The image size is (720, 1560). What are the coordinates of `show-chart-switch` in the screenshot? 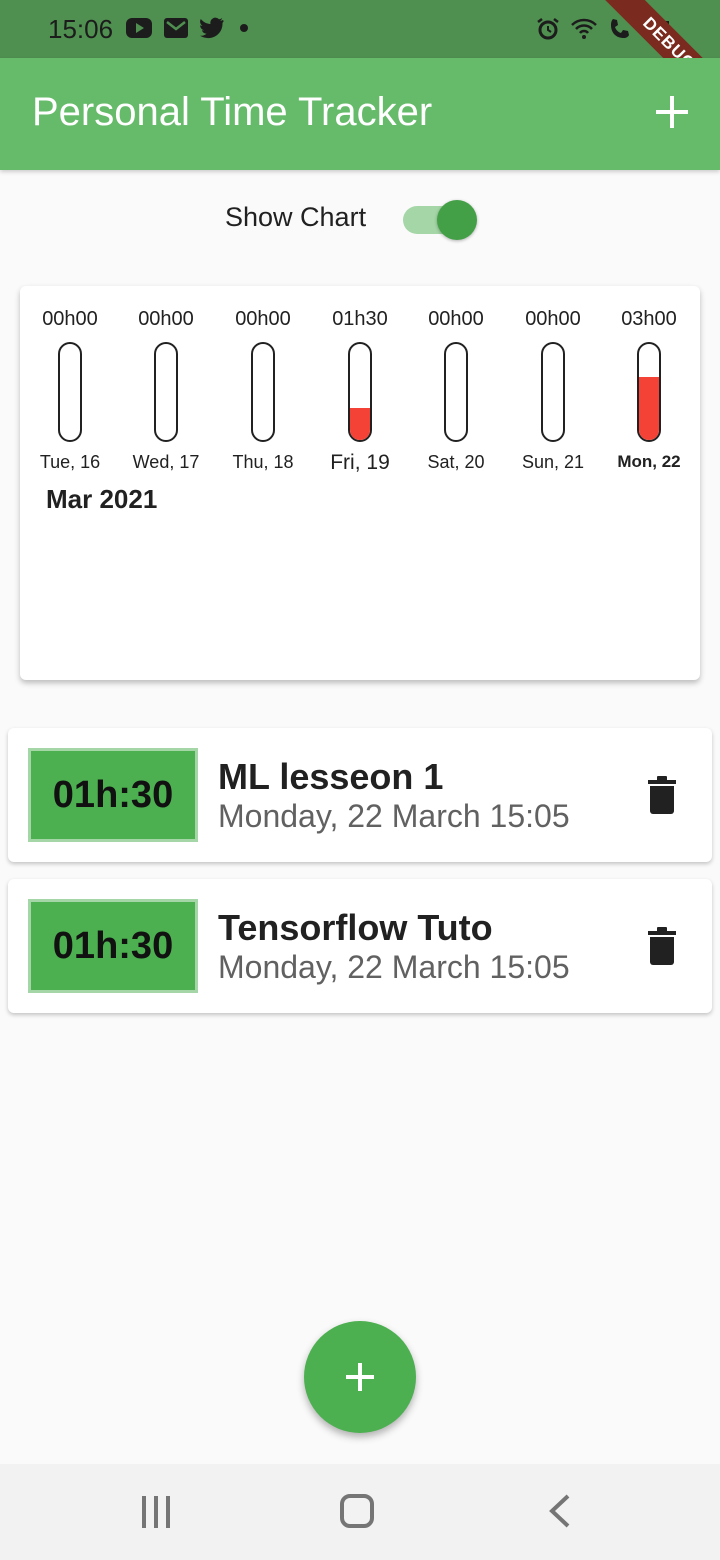 It's located at (440, 220).